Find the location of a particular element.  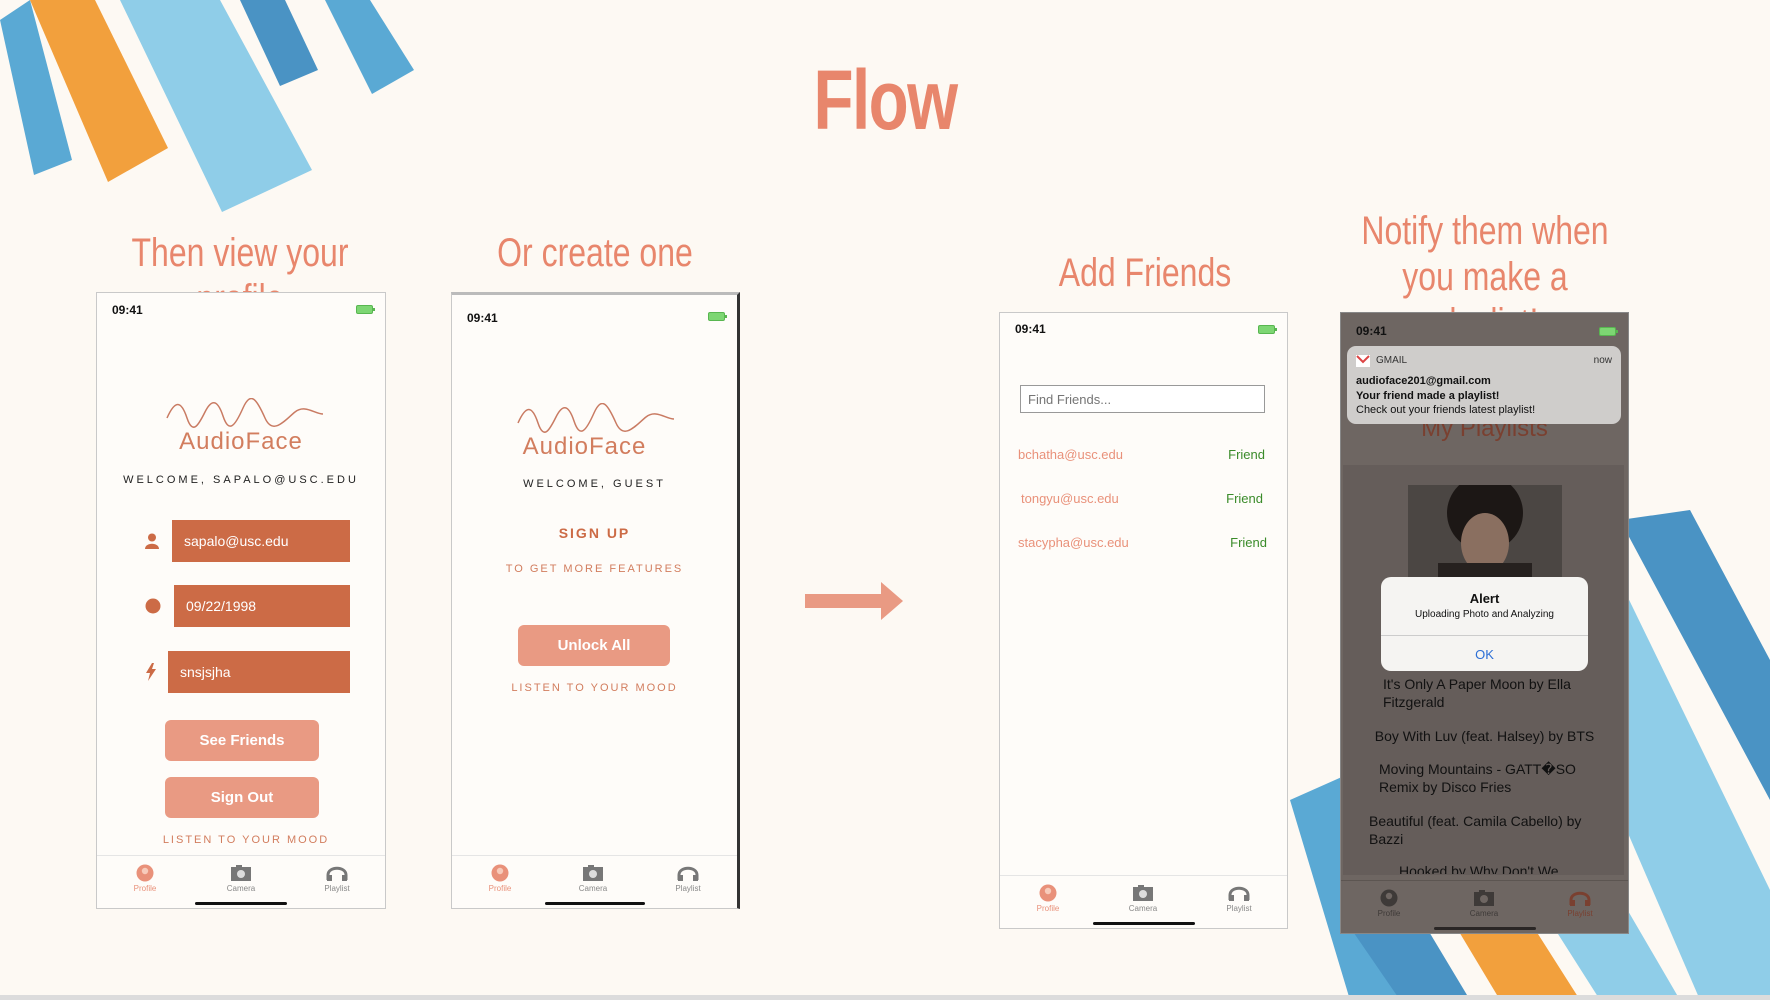

password-field: snsjsjha is located at coordinates (259, 672).